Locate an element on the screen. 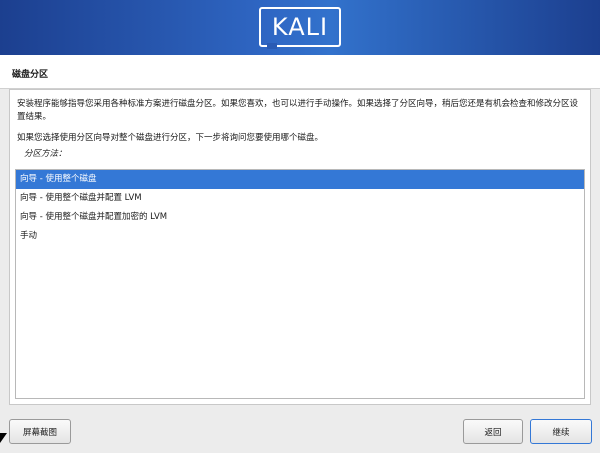 This screenshot has width=600, height=453. partition-method-label: 分区方法： is located at coordinates (45, 154).